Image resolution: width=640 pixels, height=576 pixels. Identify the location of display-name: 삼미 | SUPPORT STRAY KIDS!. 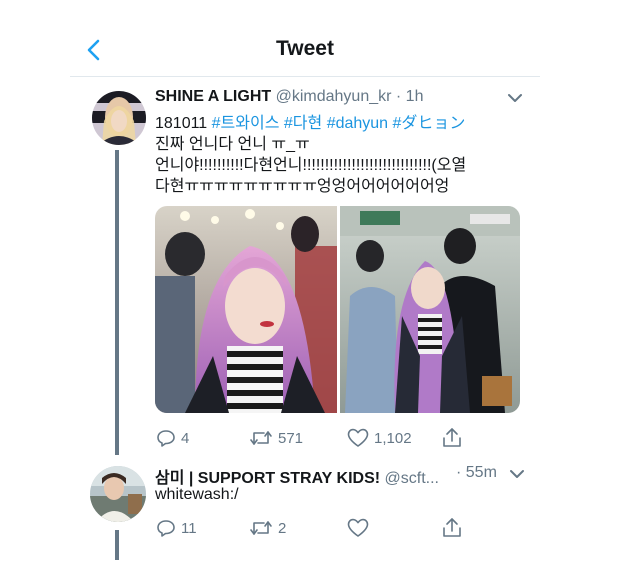
(267, 478).